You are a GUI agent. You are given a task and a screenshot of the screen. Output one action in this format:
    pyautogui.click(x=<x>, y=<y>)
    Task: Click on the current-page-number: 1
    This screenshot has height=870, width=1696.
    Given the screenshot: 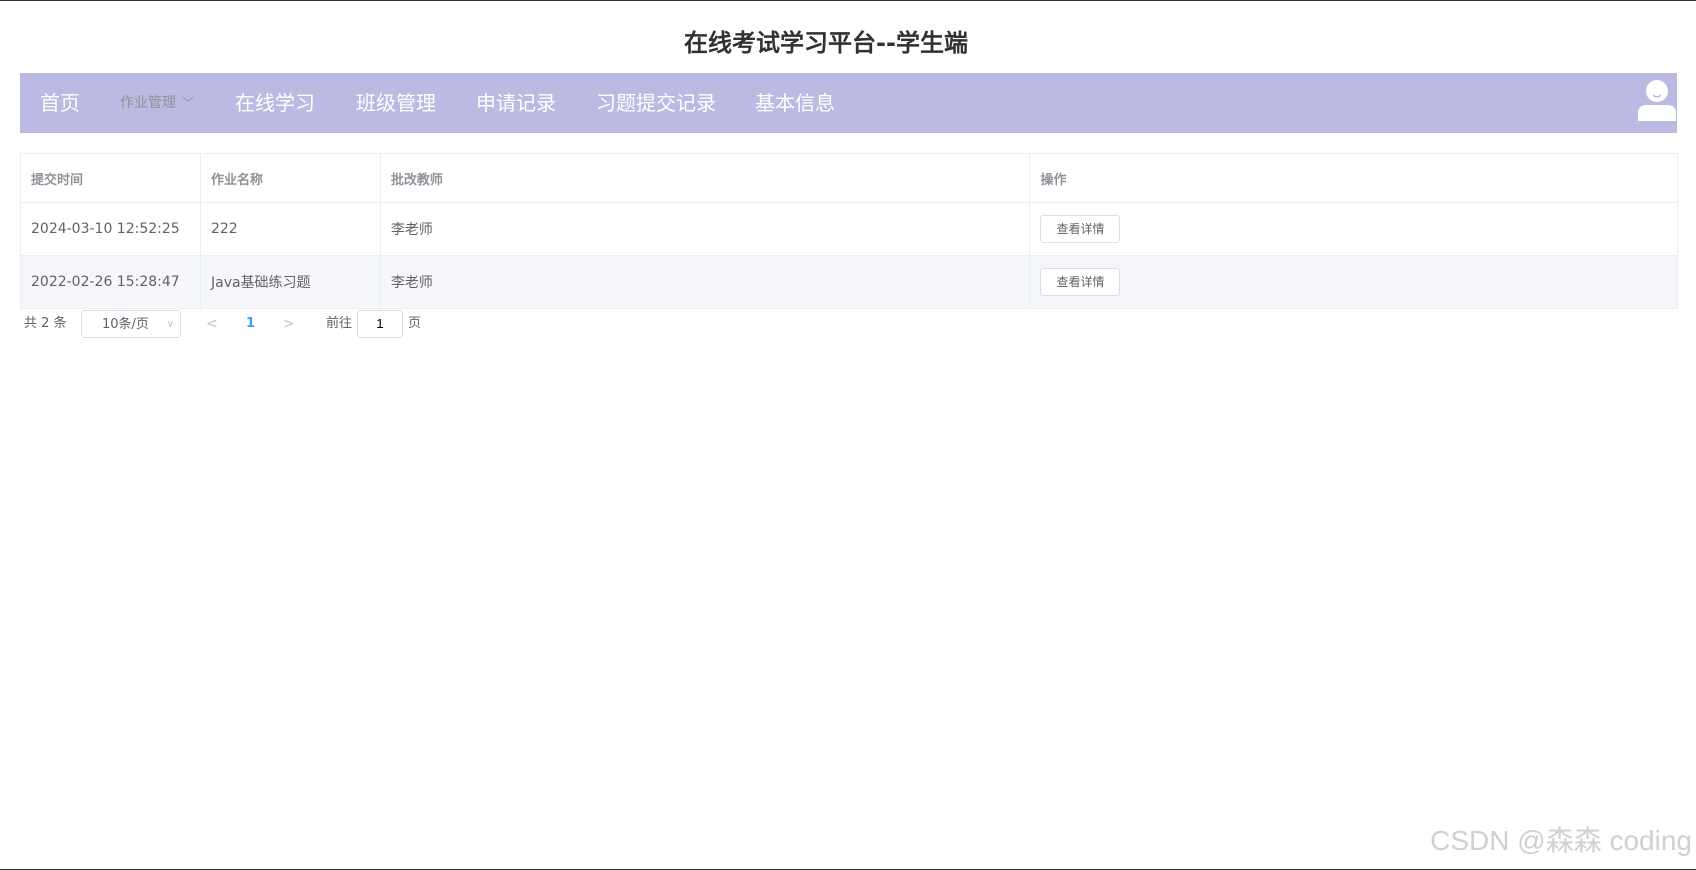 What is the action you would take?
    pyautogui.click(x=250, y=324)
    